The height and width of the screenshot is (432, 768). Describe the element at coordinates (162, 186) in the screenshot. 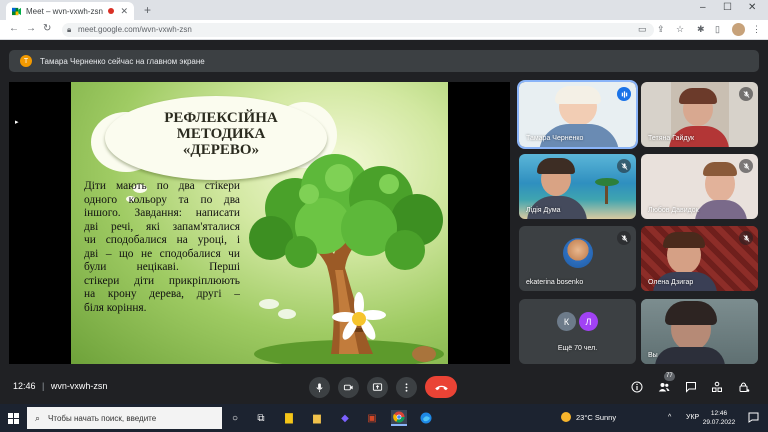

I see `slide-body-line: Діти мають по два стікери` at that location.